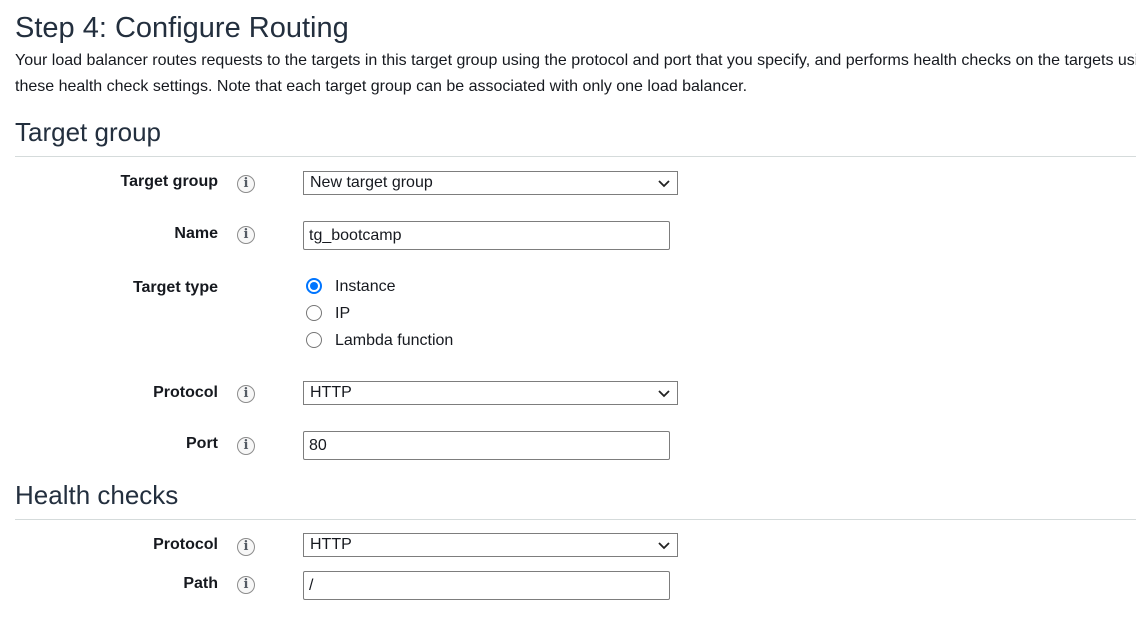 This screenshot has height=621, width=1136. I want to click on target-type-radio-ip, so click(314, 313).